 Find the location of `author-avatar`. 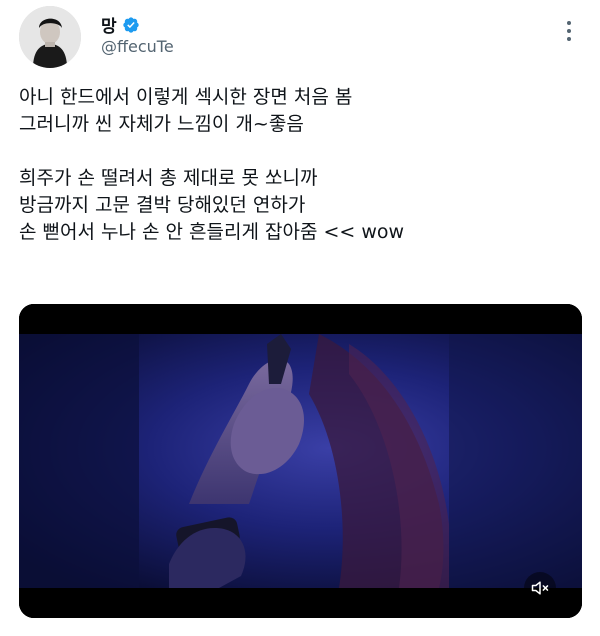

author-avatar is located at coordinates (50, 37).